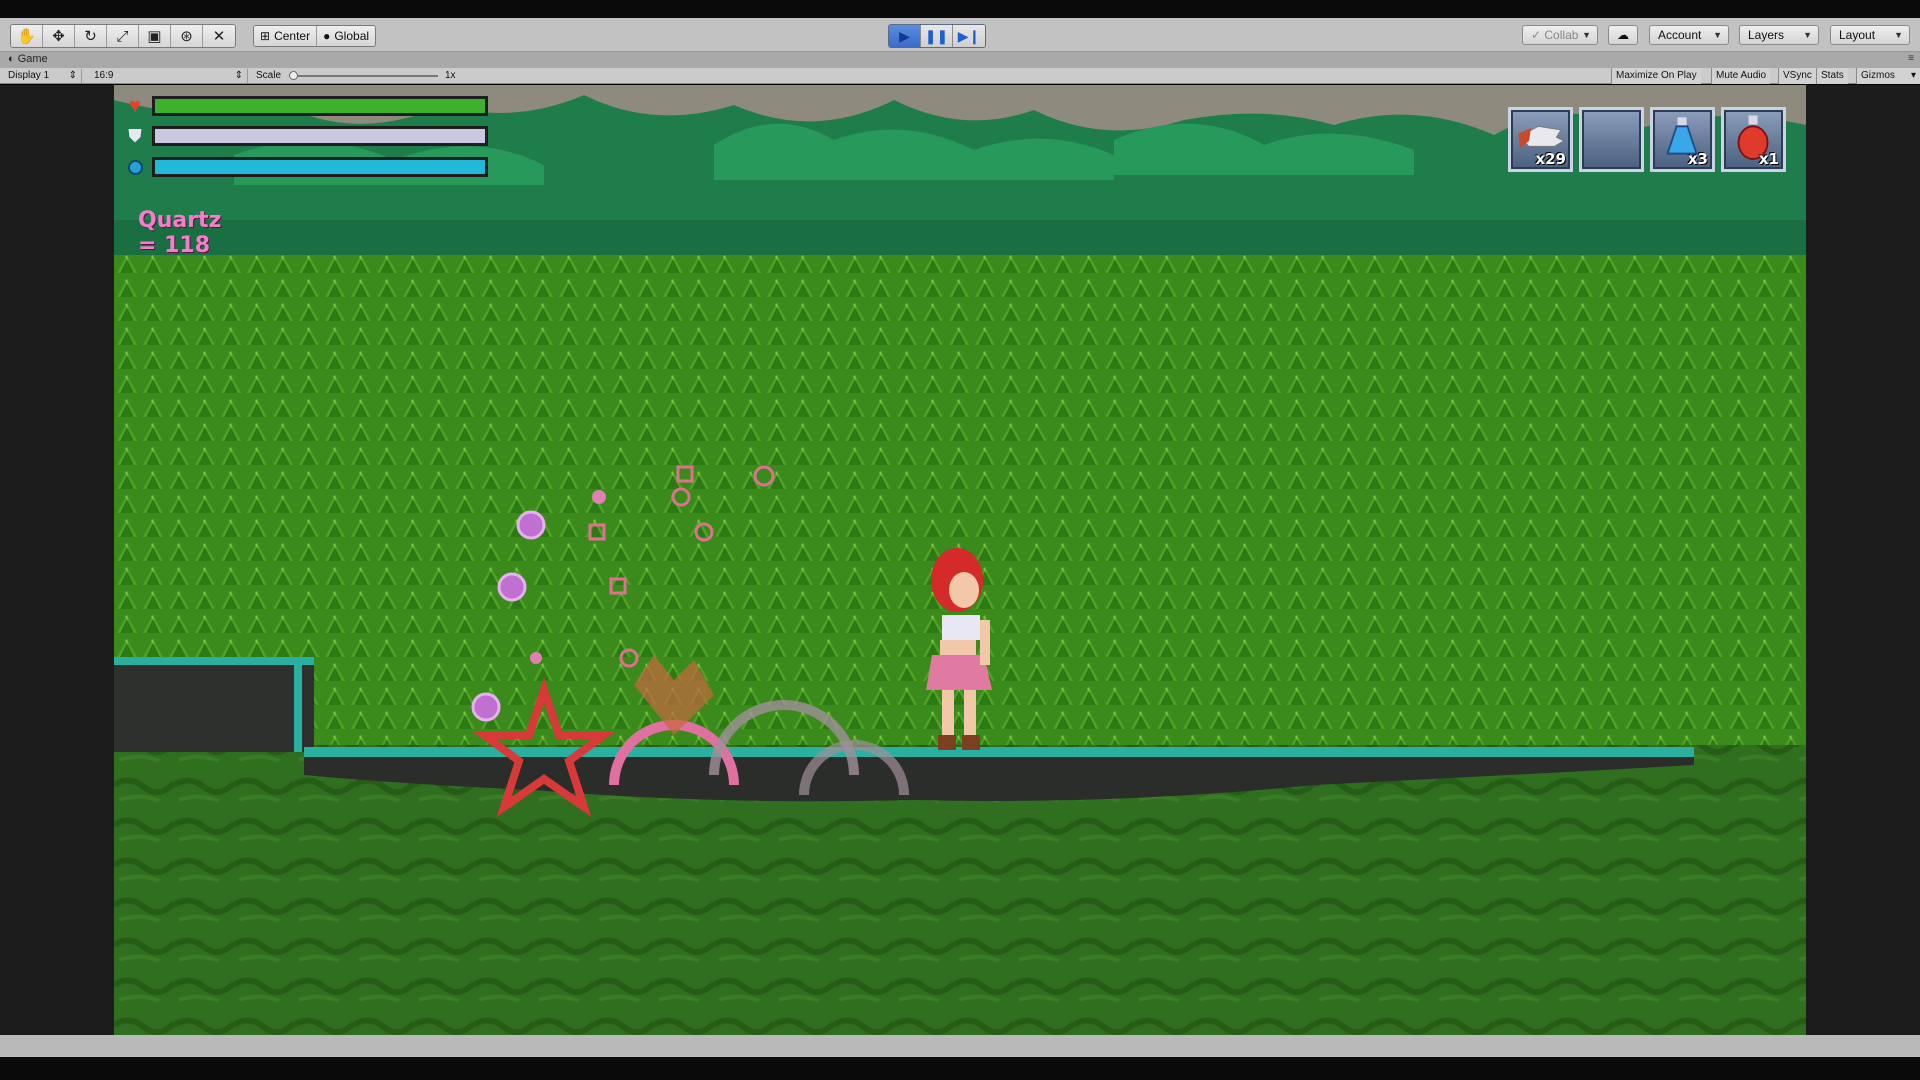  I want to click on playback-controls: ▶ ❚❚ ▶❙, so click(937, 36).